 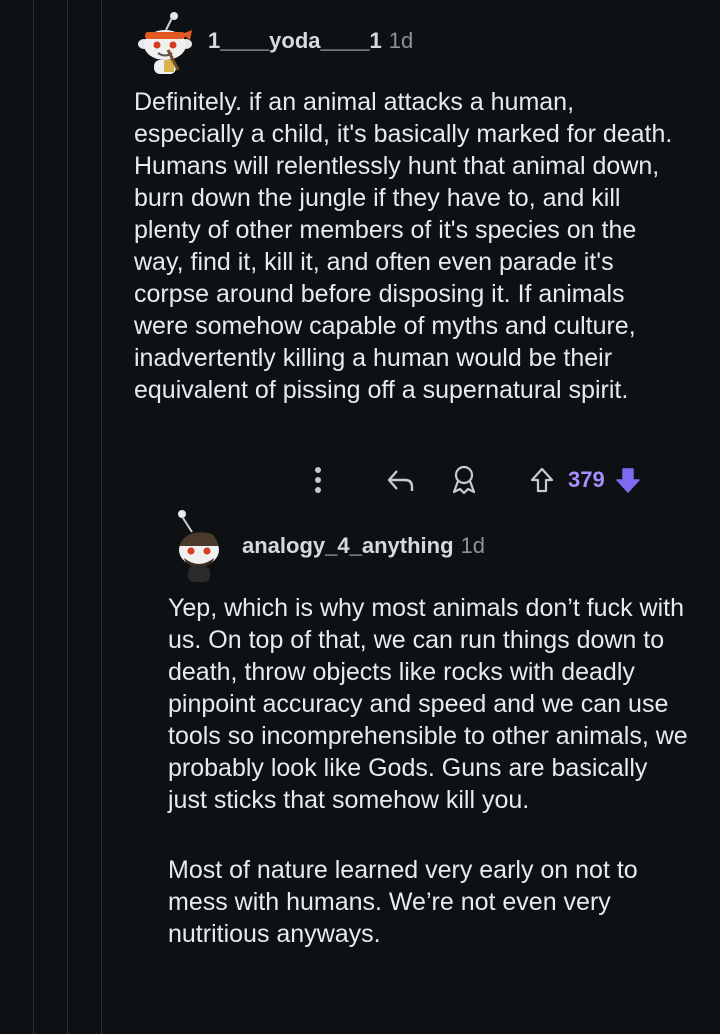 I want to click on comment-header: analogy_4_anything 1d, so click(x=433, y=546).